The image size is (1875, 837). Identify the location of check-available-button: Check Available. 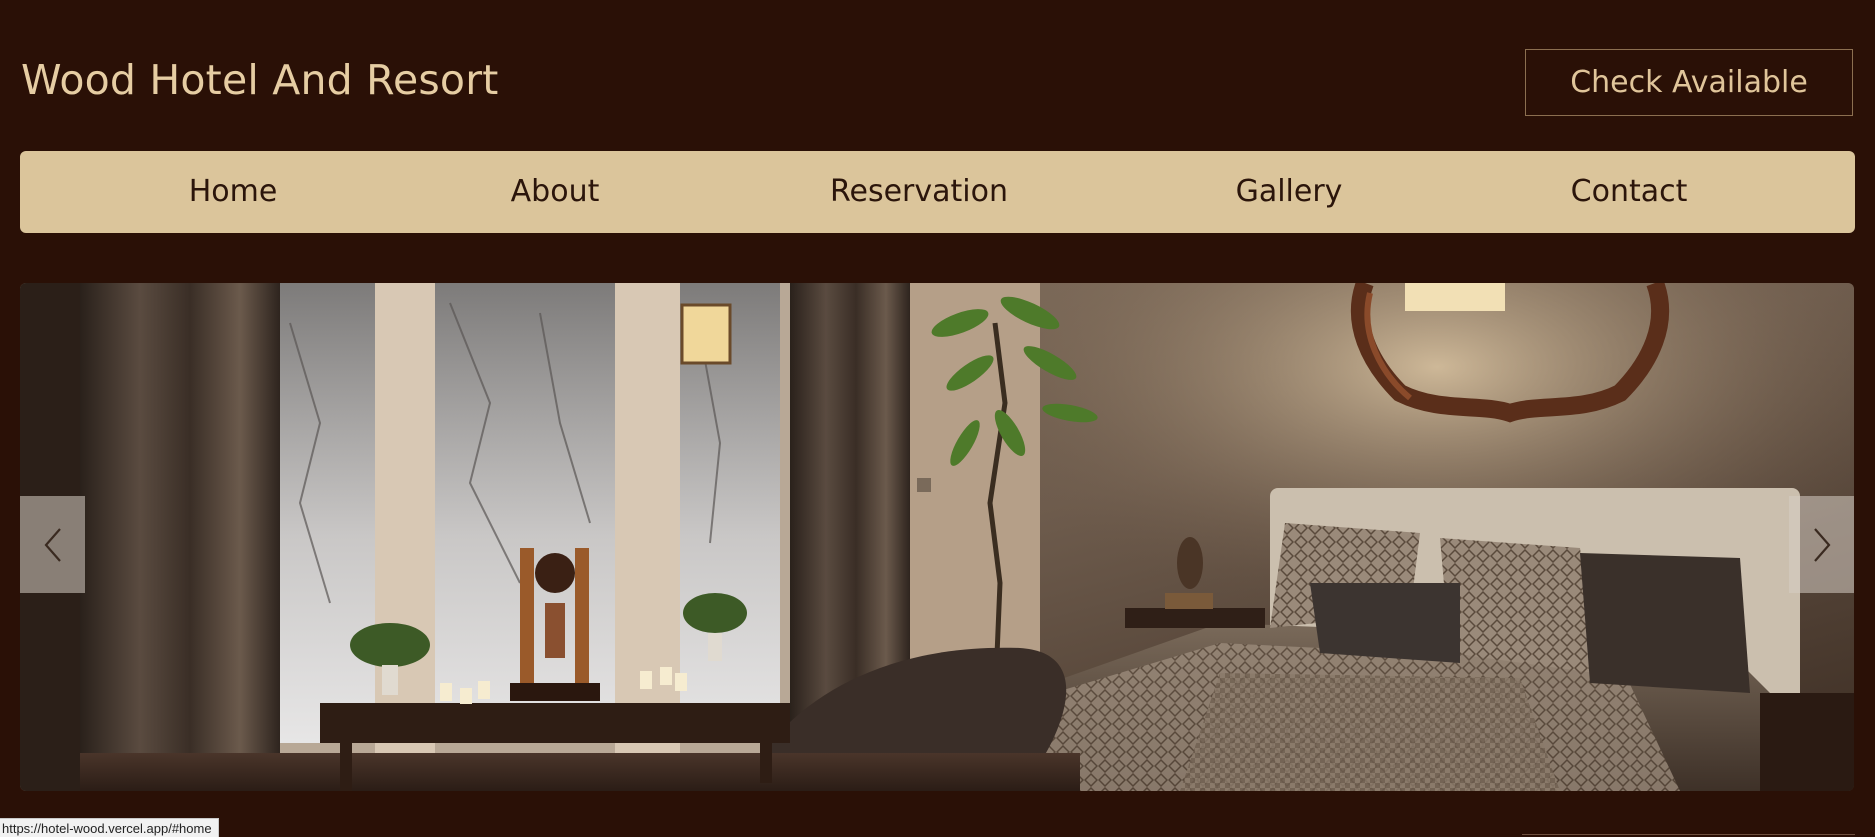
(1689, 82).